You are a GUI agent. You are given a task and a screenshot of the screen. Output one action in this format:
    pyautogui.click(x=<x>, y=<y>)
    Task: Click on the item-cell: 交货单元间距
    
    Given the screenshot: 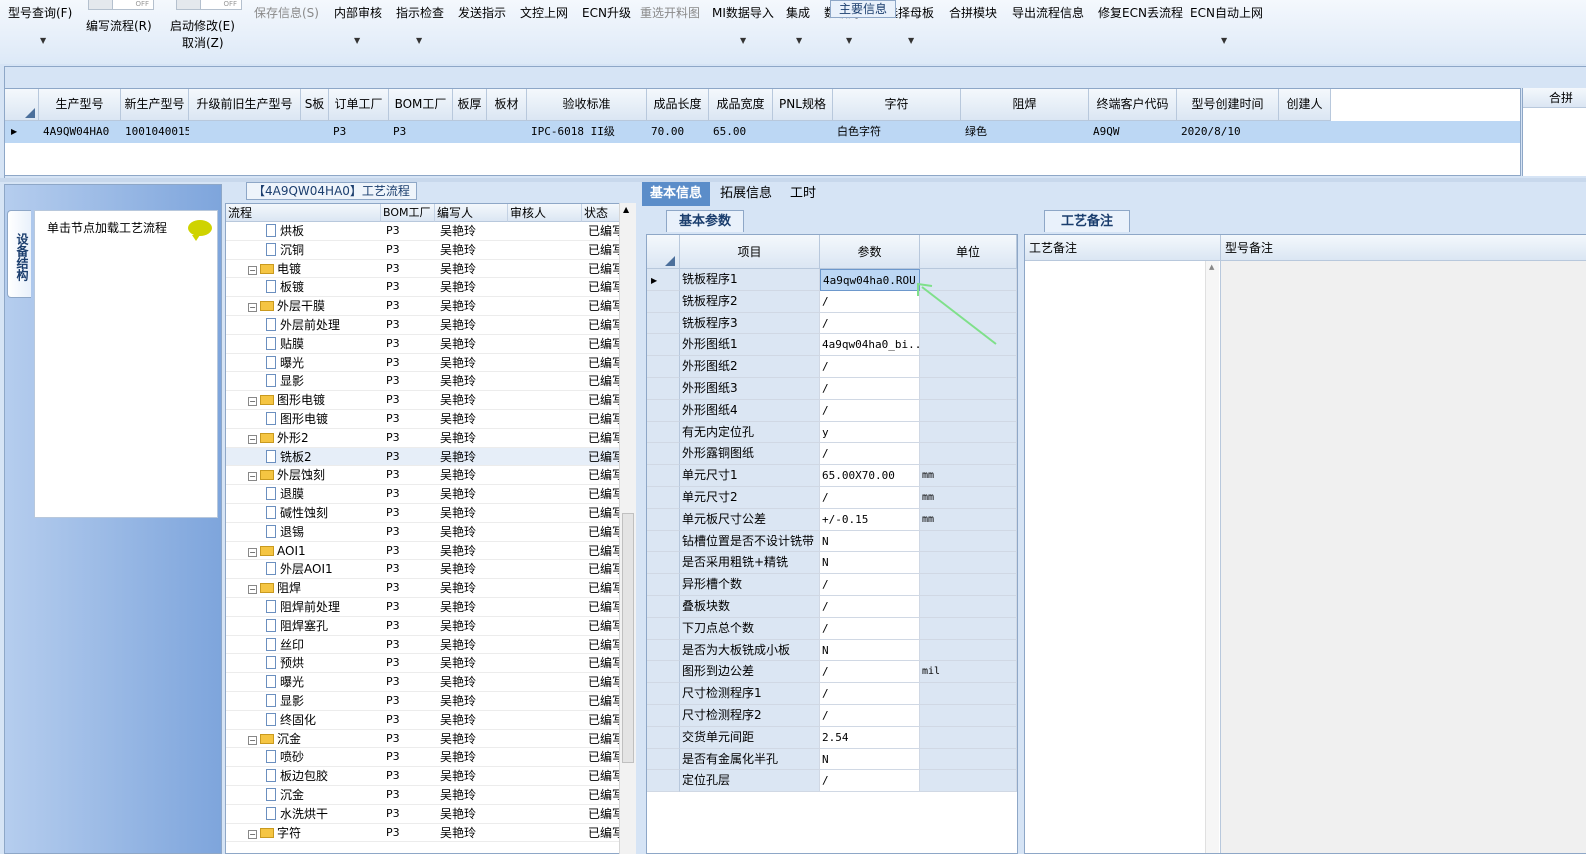 What is the action you would take?
    pyautogui.click(x=750, y=737)
    